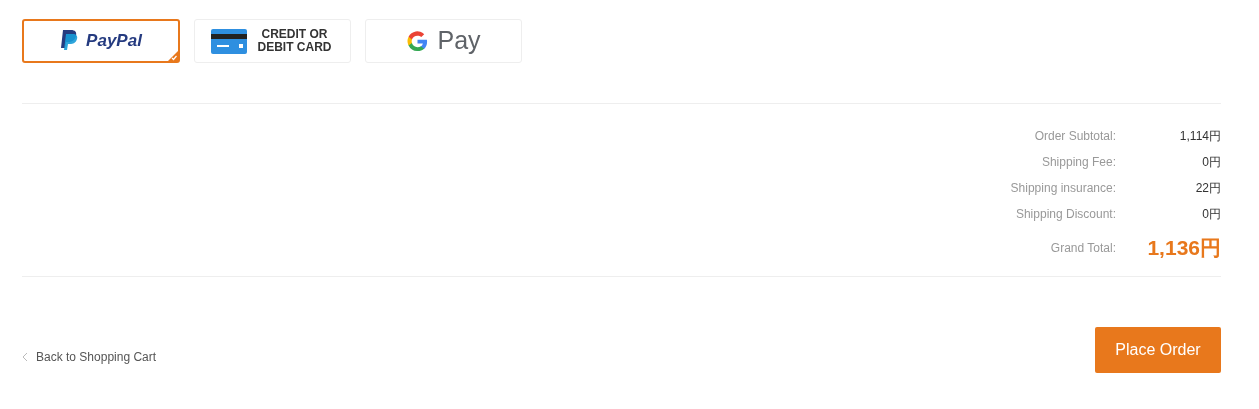 This screenshot has width=1259, height=409. What do you see at coordinates (294, 41) in the screenshot?
I see `method-label: CREDIT OR DEBIT CARD` at bounding box center [294, 41].